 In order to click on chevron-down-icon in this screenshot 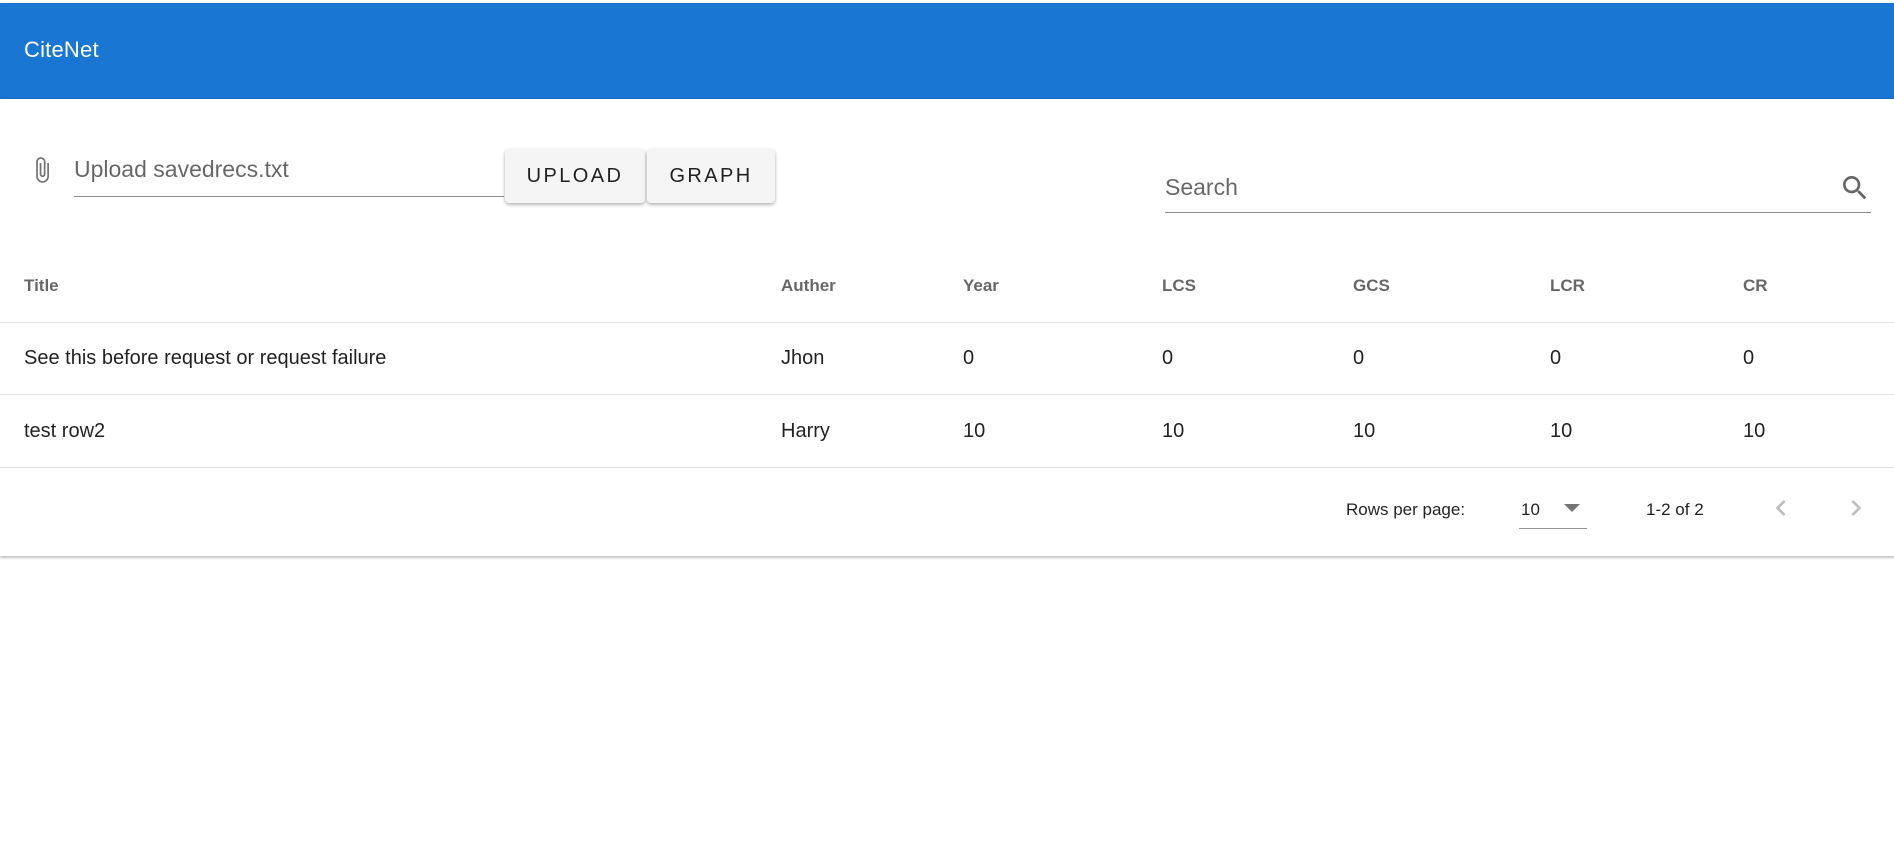, I will do `click(1572, 508)`.